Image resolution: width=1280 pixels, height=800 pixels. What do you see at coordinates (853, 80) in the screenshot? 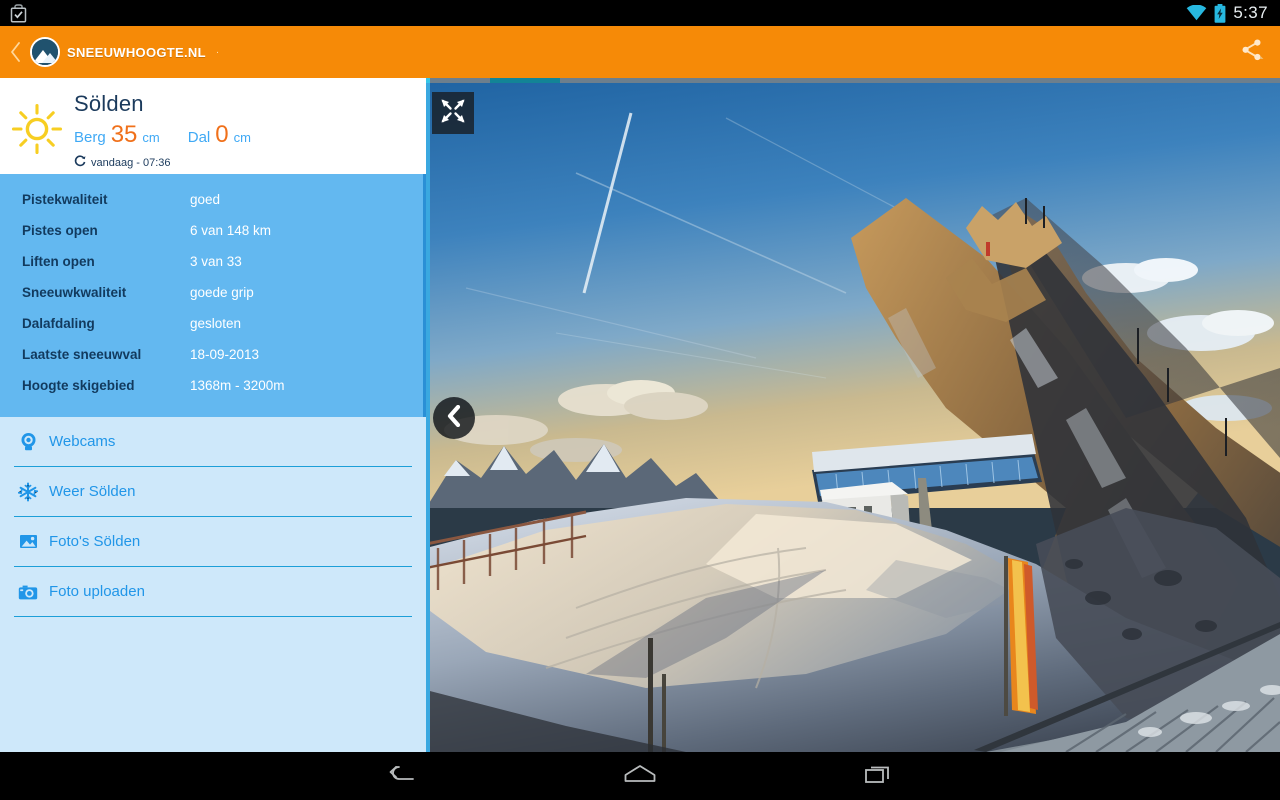
I see `loading-progress-bar` at bounding box center [853, 80].